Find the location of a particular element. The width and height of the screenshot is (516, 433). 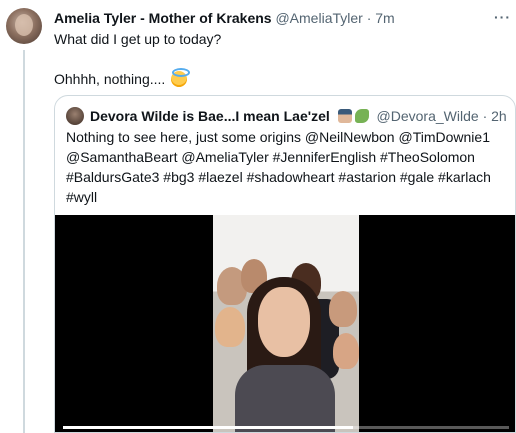

author-name: Amelia Tyler - Mother of Krakens is located at coordinates (163, 18).